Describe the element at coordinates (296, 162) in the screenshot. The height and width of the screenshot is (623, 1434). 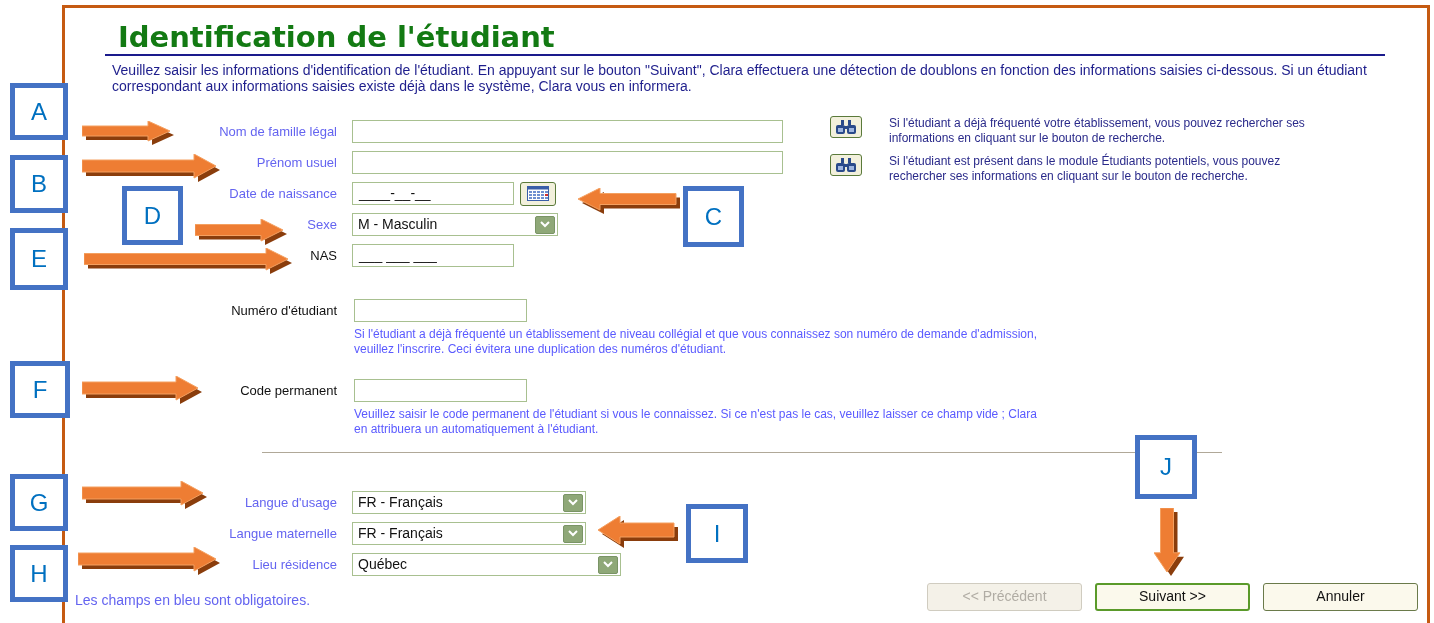
I see `field-label: Prénom usuel` at that location.